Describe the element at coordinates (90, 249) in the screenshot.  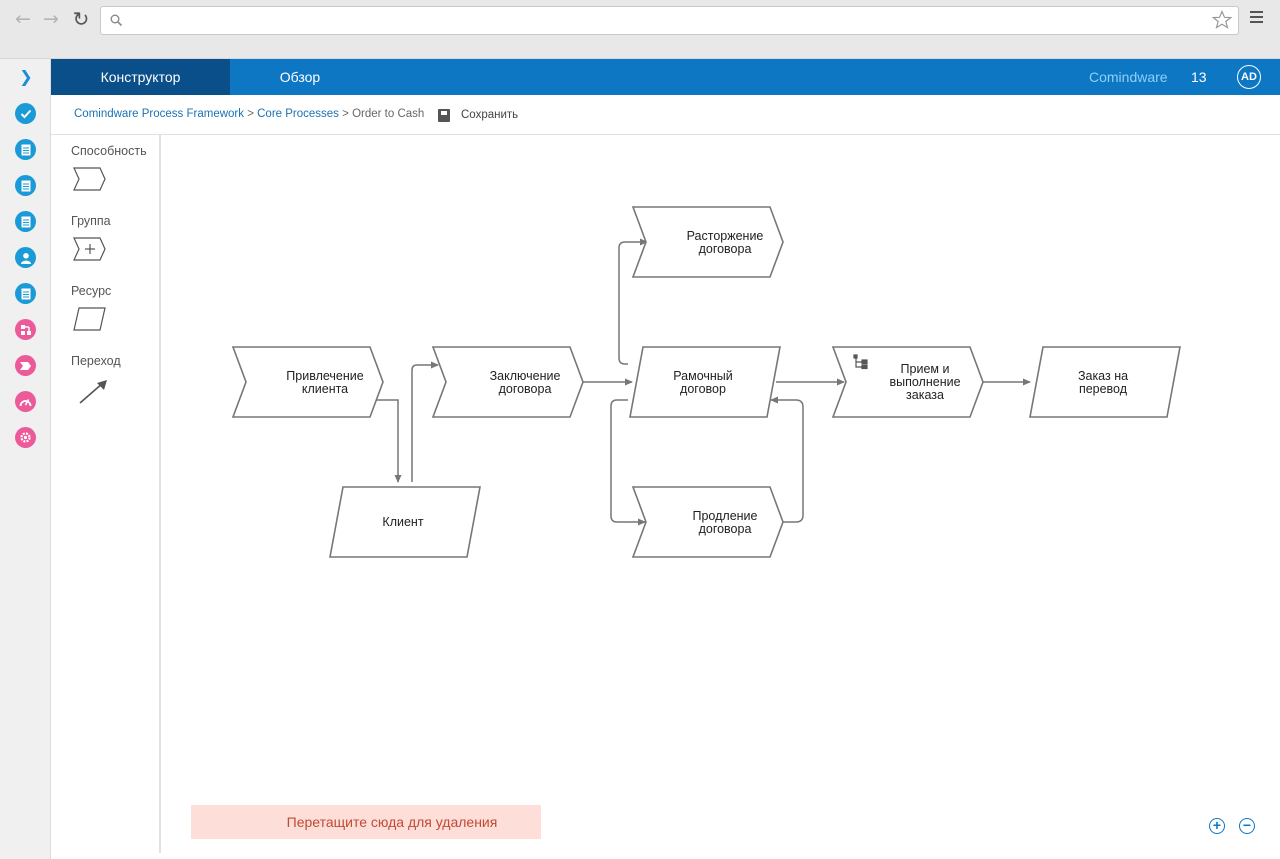
I see `chevron-plus-shape-icon` at that location.